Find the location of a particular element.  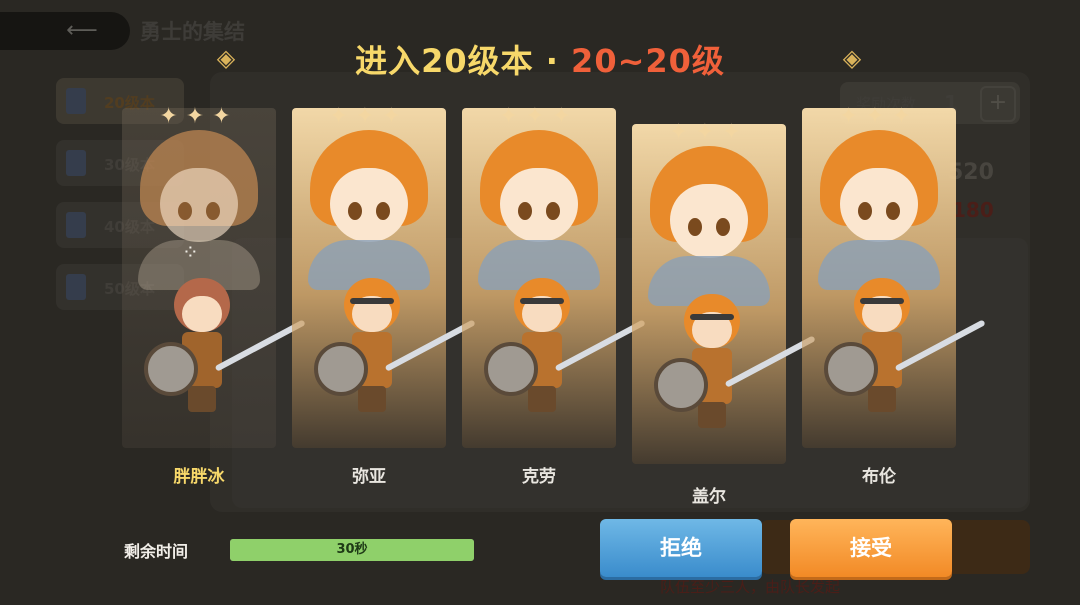

member-name: 盖尔 is located at coordinates (709, 497).